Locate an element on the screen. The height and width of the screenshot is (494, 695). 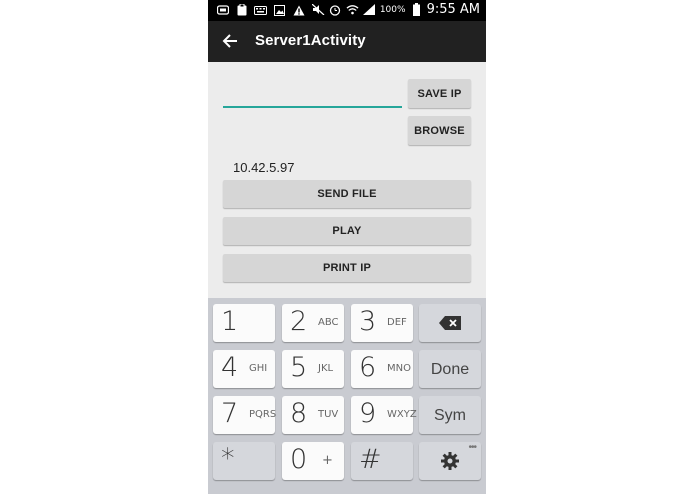
page-title: Server1Activity is located at coordinates (310, 40).